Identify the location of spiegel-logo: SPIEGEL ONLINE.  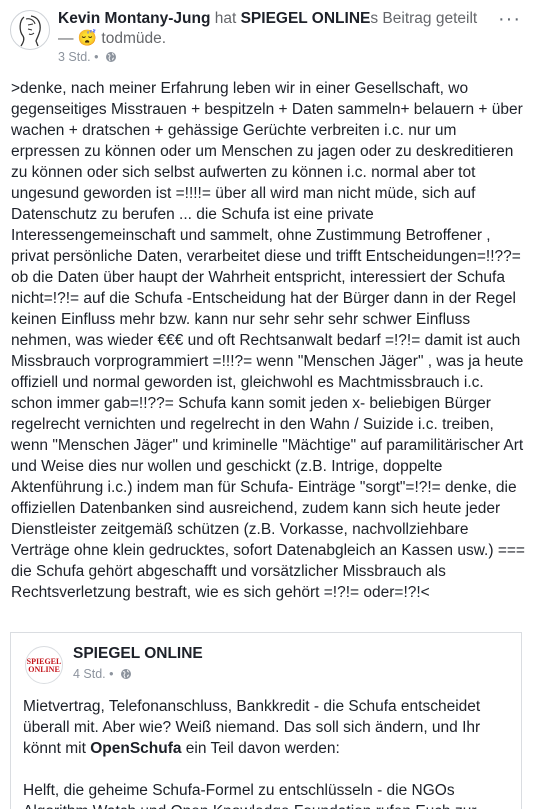
(44, 665).